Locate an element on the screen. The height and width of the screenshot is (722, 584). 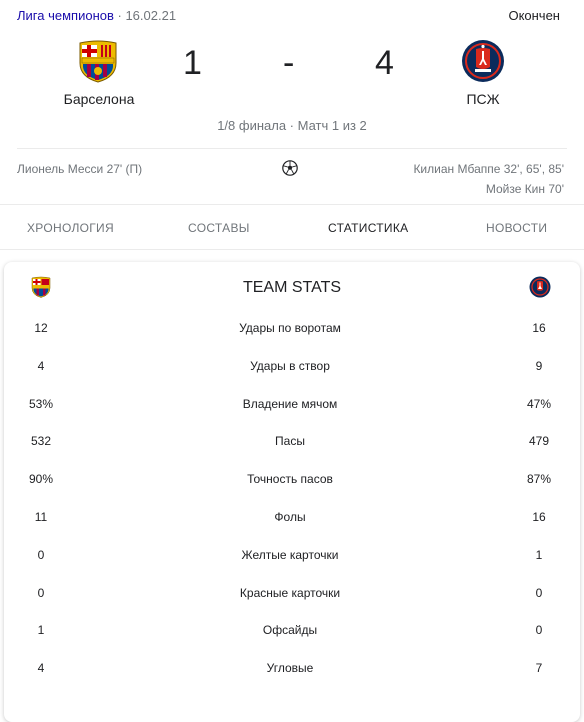
stat-row: 0 Красные карточки 0 is located at coordinates (292, 596).